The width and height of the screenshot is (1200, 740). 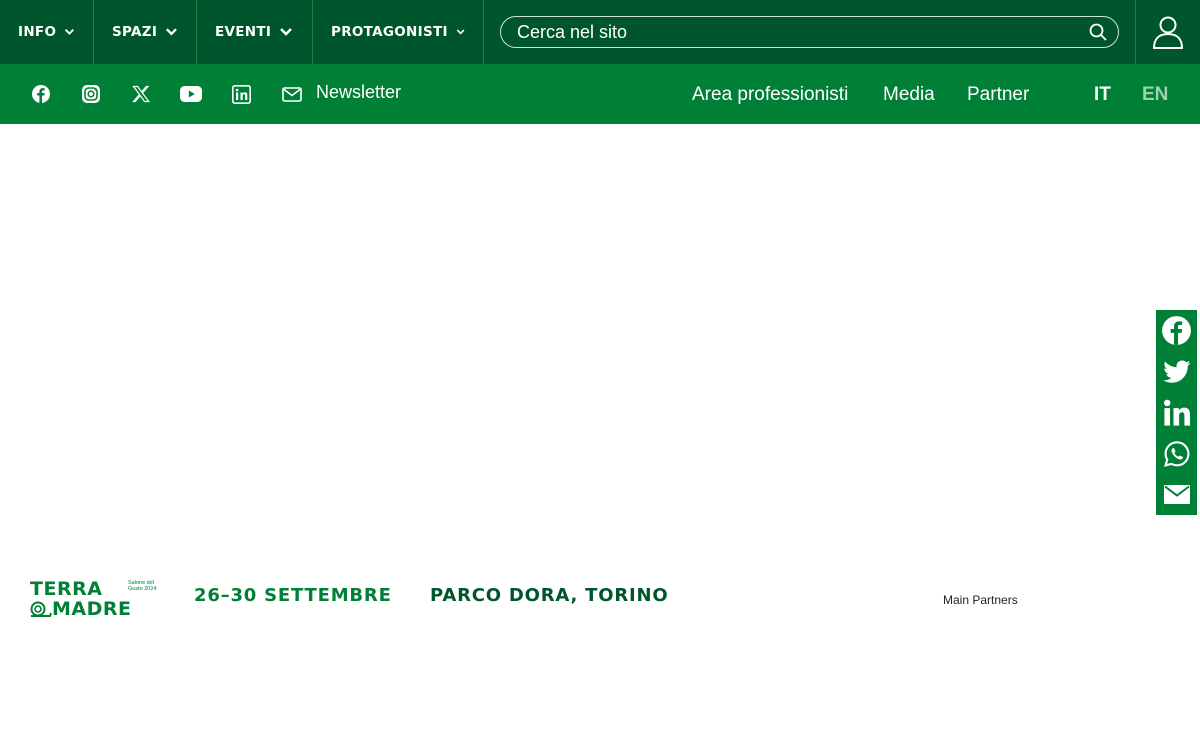 What do you see at coordinates (998, 94) in the screenshot?
I see `link-partner: Partner` at bounding box center [998, 94].